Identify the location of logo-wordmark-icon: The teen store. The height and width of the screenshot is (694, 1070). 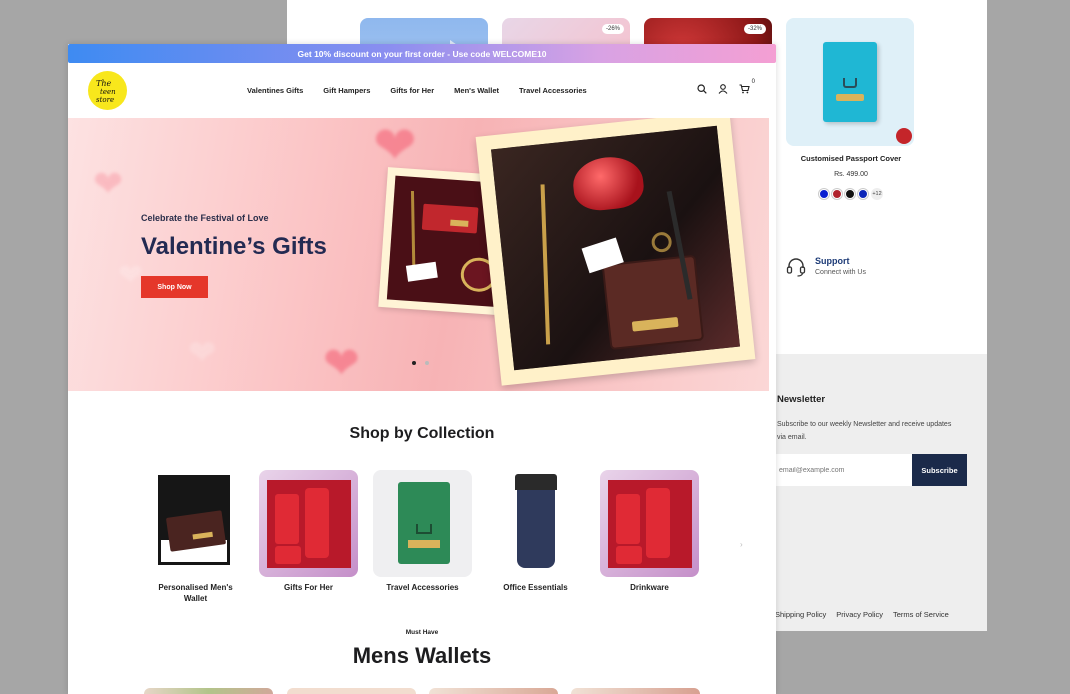
(106, 91).